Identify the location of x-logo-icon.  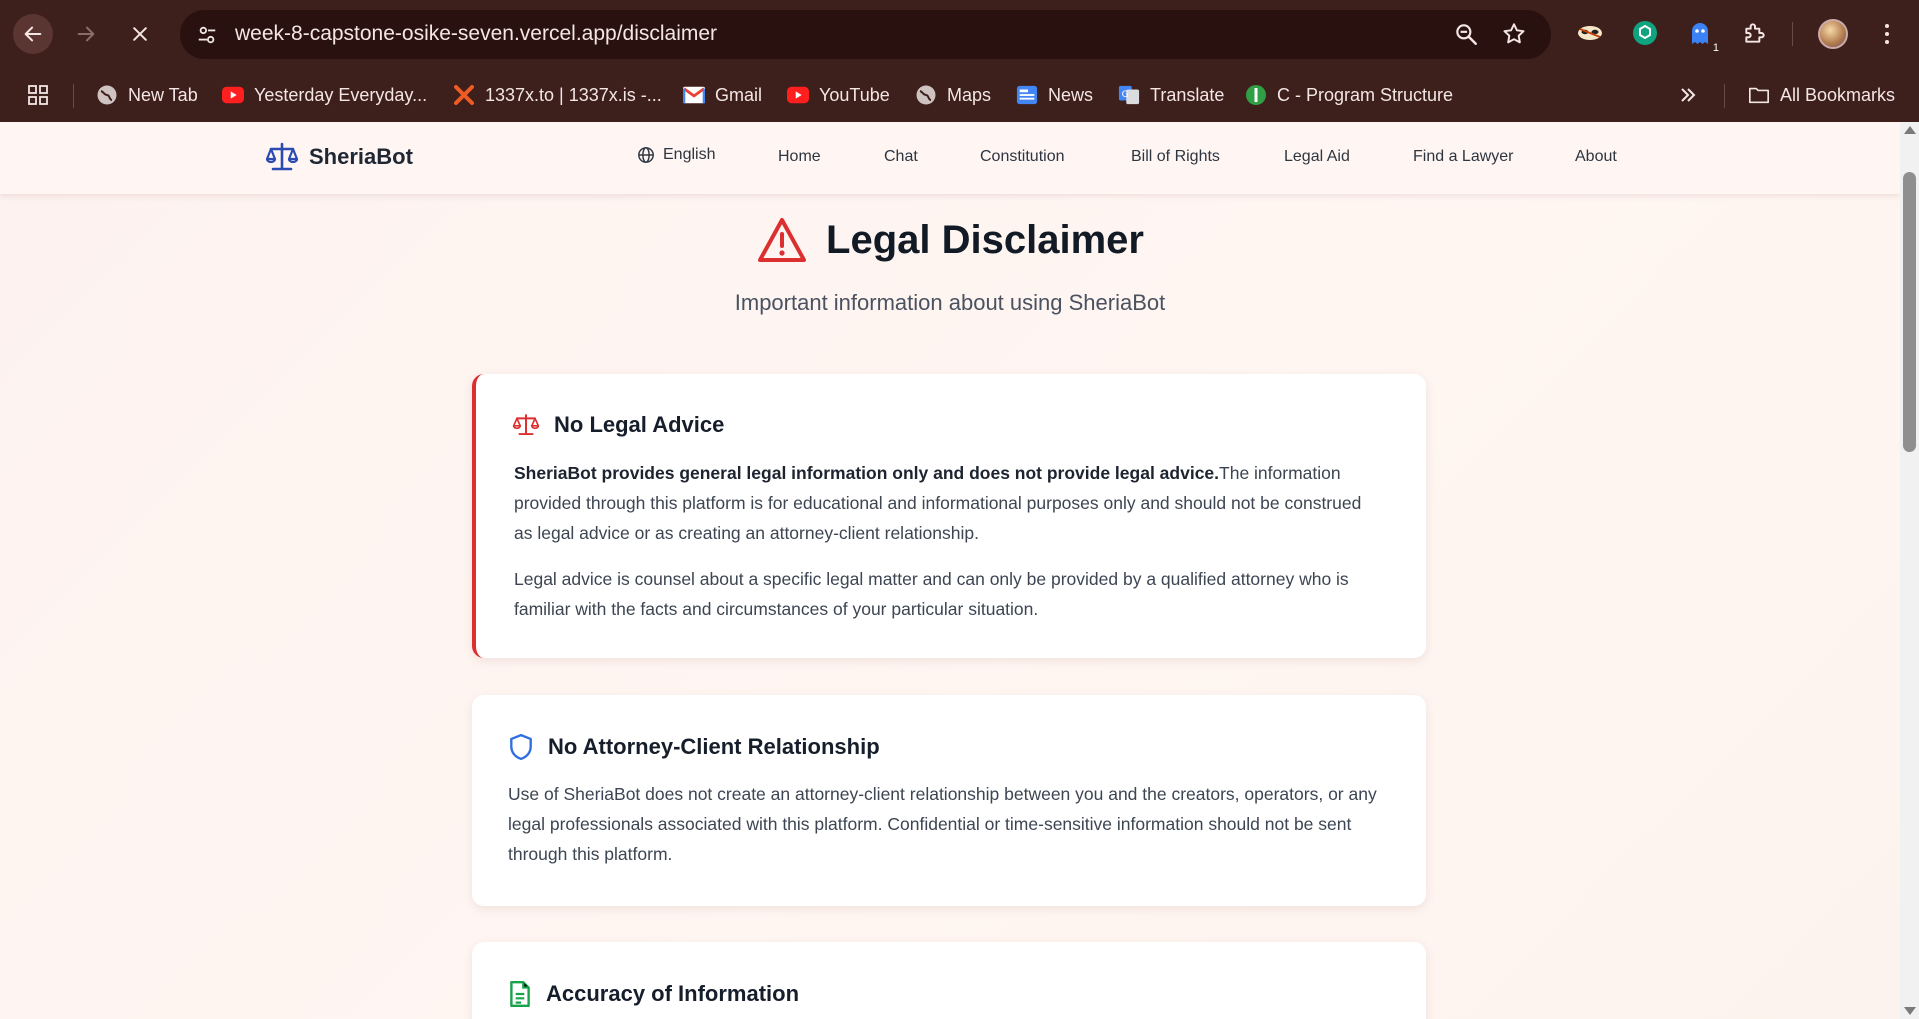
(464, 95).